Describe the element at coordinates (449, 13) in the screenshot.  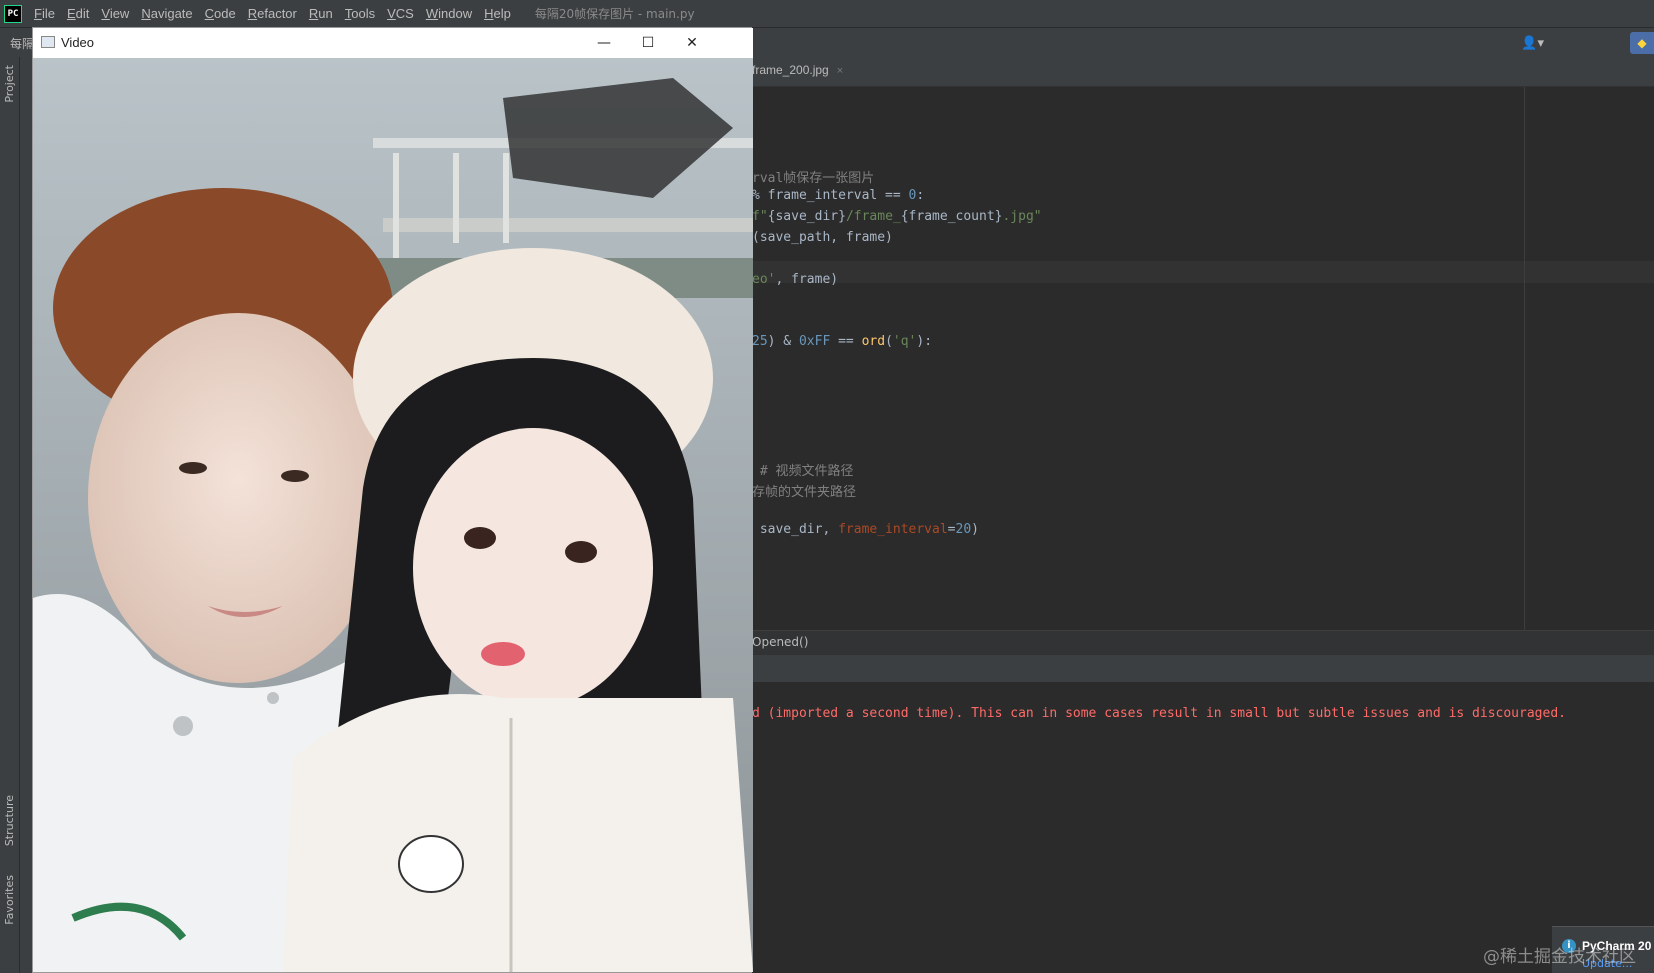
I see `menu-window: Window` at that location.